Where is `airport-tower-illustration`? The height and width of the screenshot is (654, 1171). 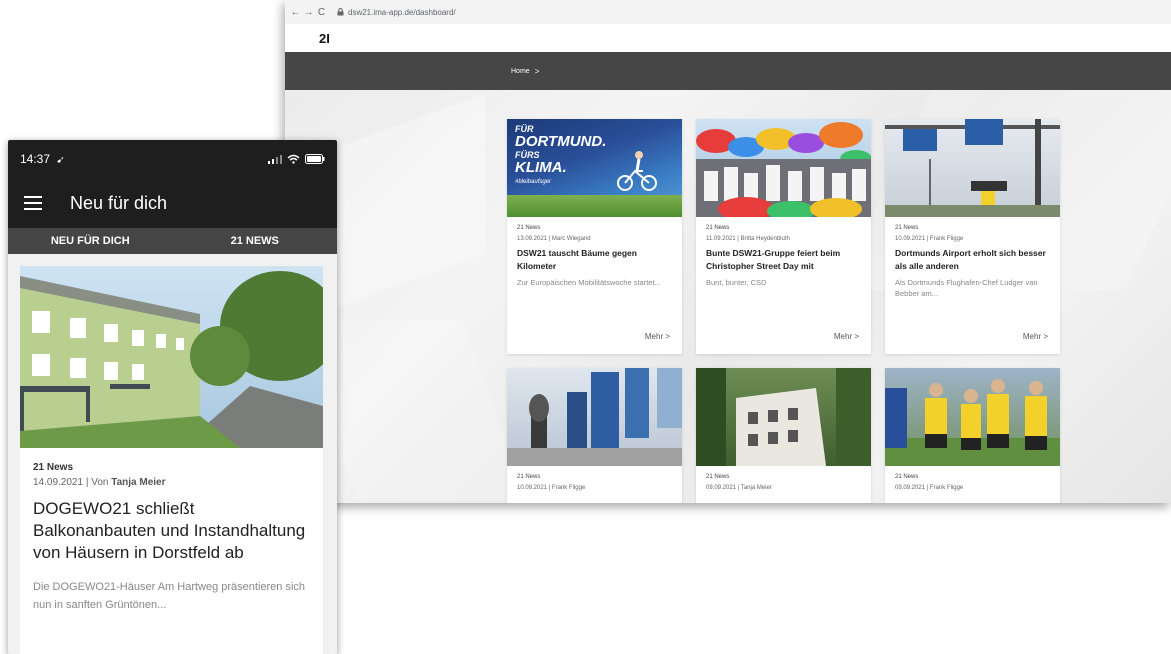 airport-tower-illustration is located at coordinates (972, 168).